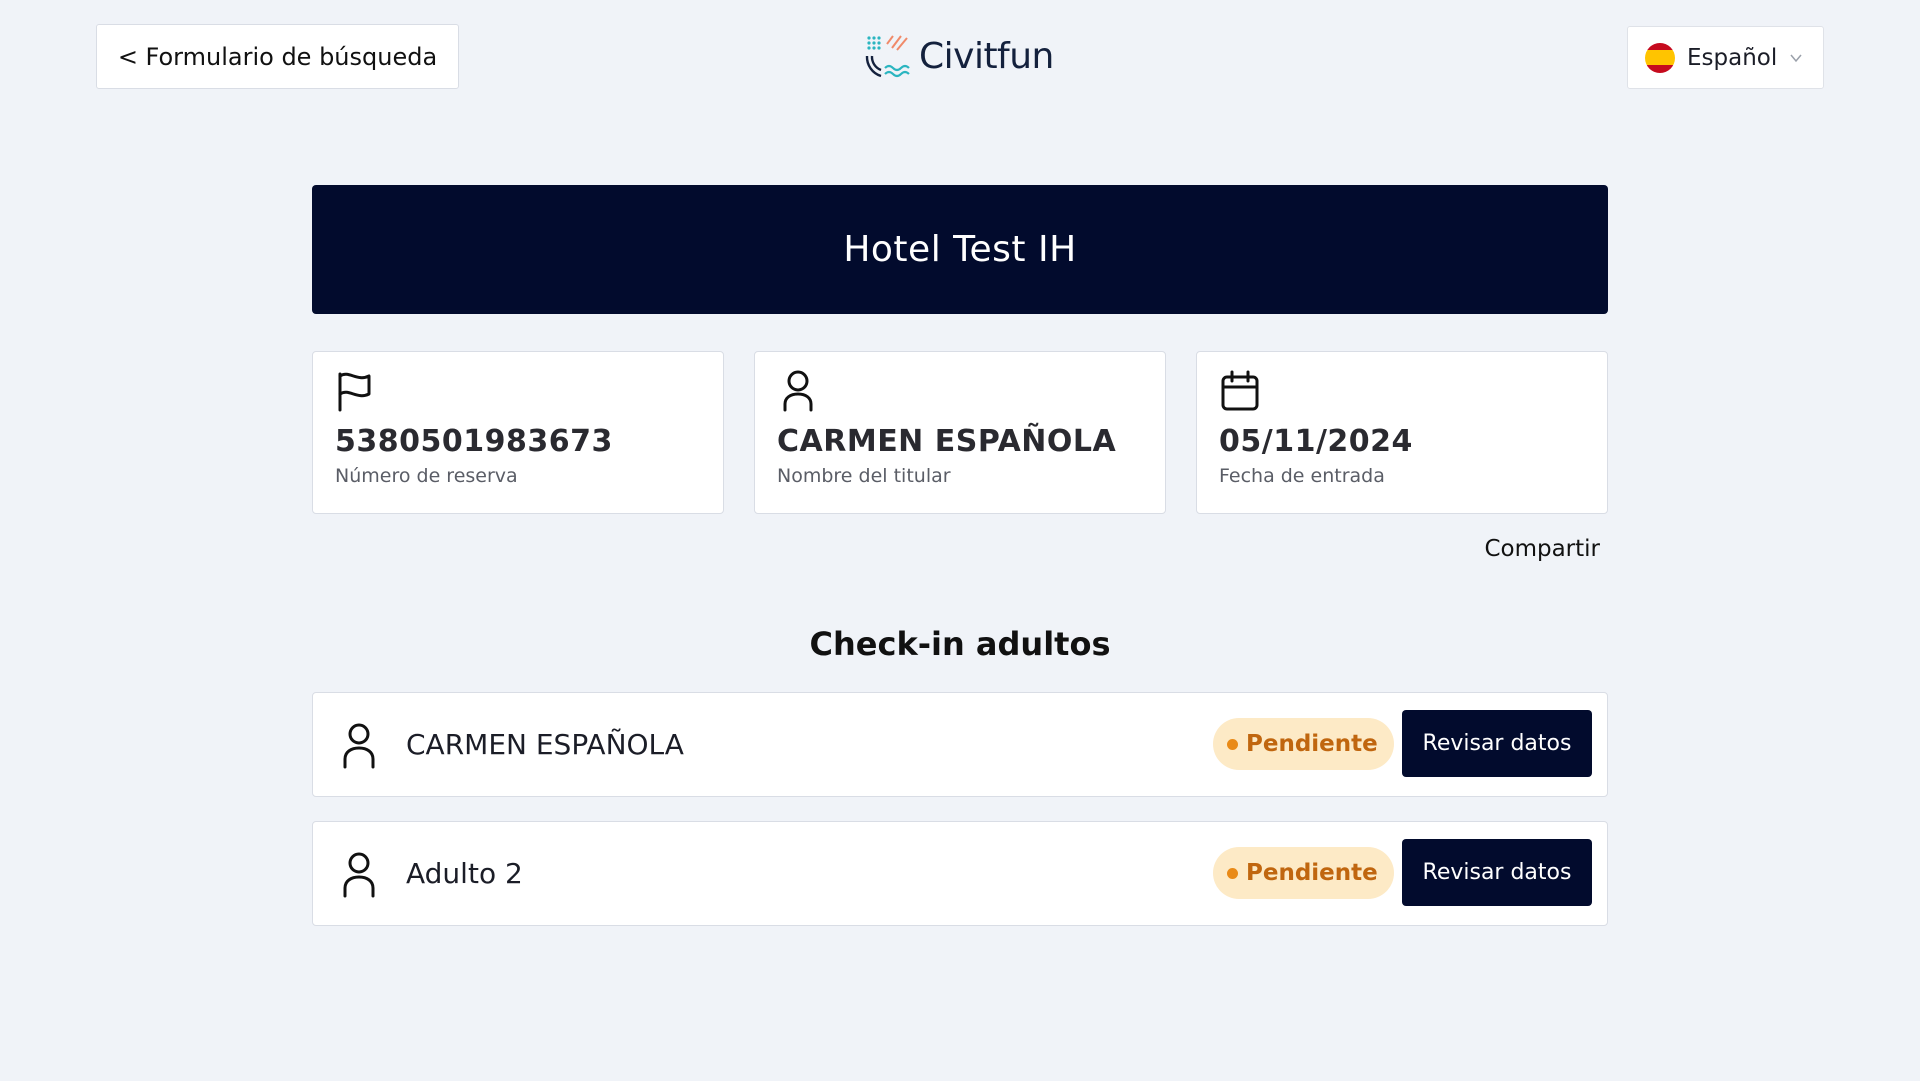 The height and width of the screenshot is (1081, 1920). I want to click on holder-label: Nombre del titular, so click(864, 476).